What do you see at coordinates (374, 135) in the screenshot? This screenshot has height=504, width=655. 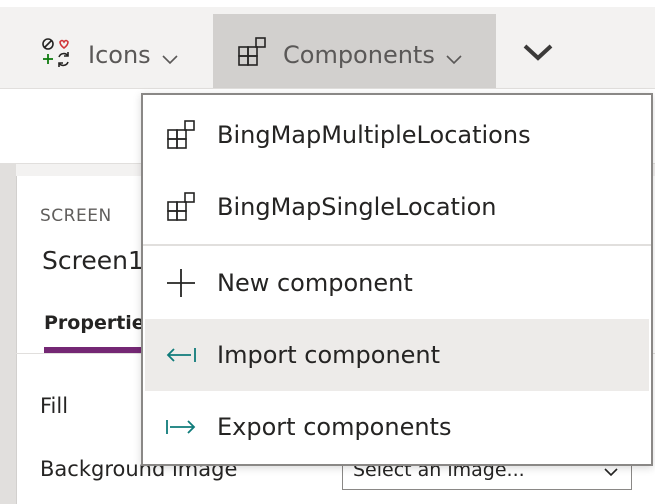 I see `menu-item-label: BingMapMultipleLocations` at bounding box center [374, 135].